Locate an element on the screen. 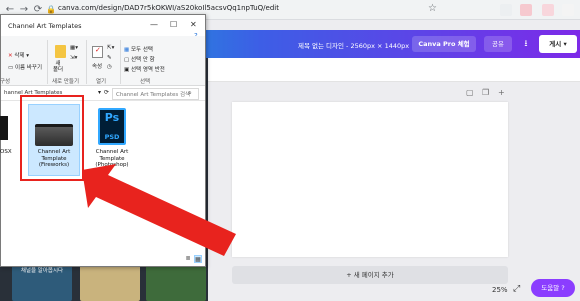 The height and width of the screenshot is (301, 580). select-all-label: 모두 선택 is located at coordinates (141, 50).